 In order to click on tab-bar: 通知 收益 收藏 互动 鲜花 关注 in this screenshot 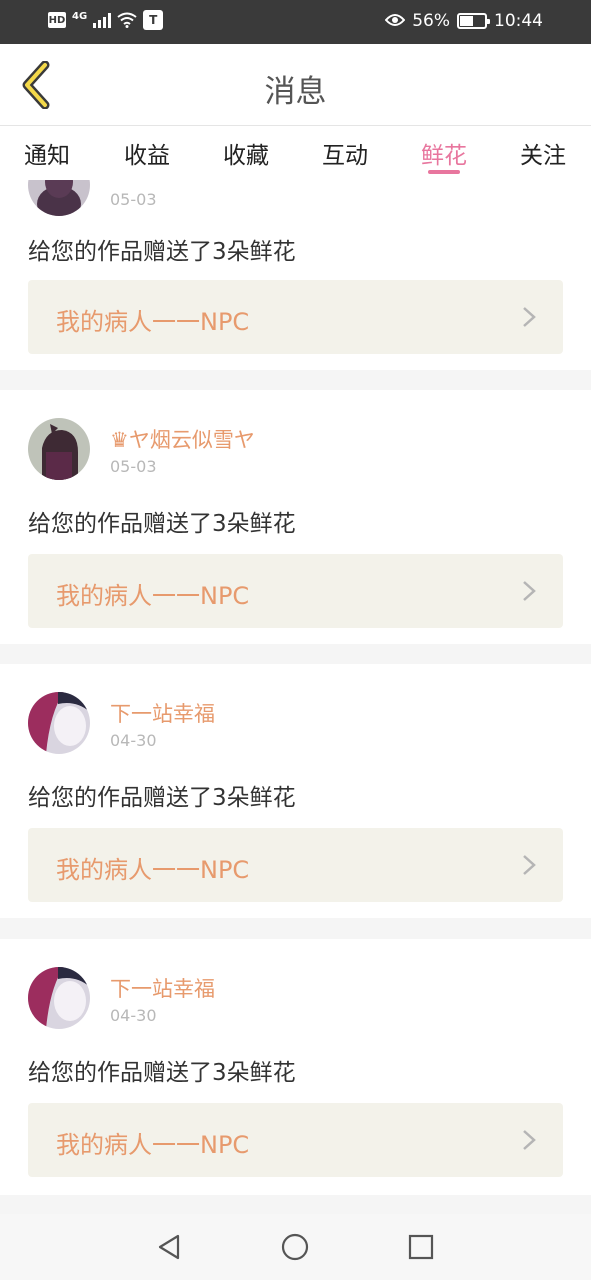, I will do `click(295, 153)`.